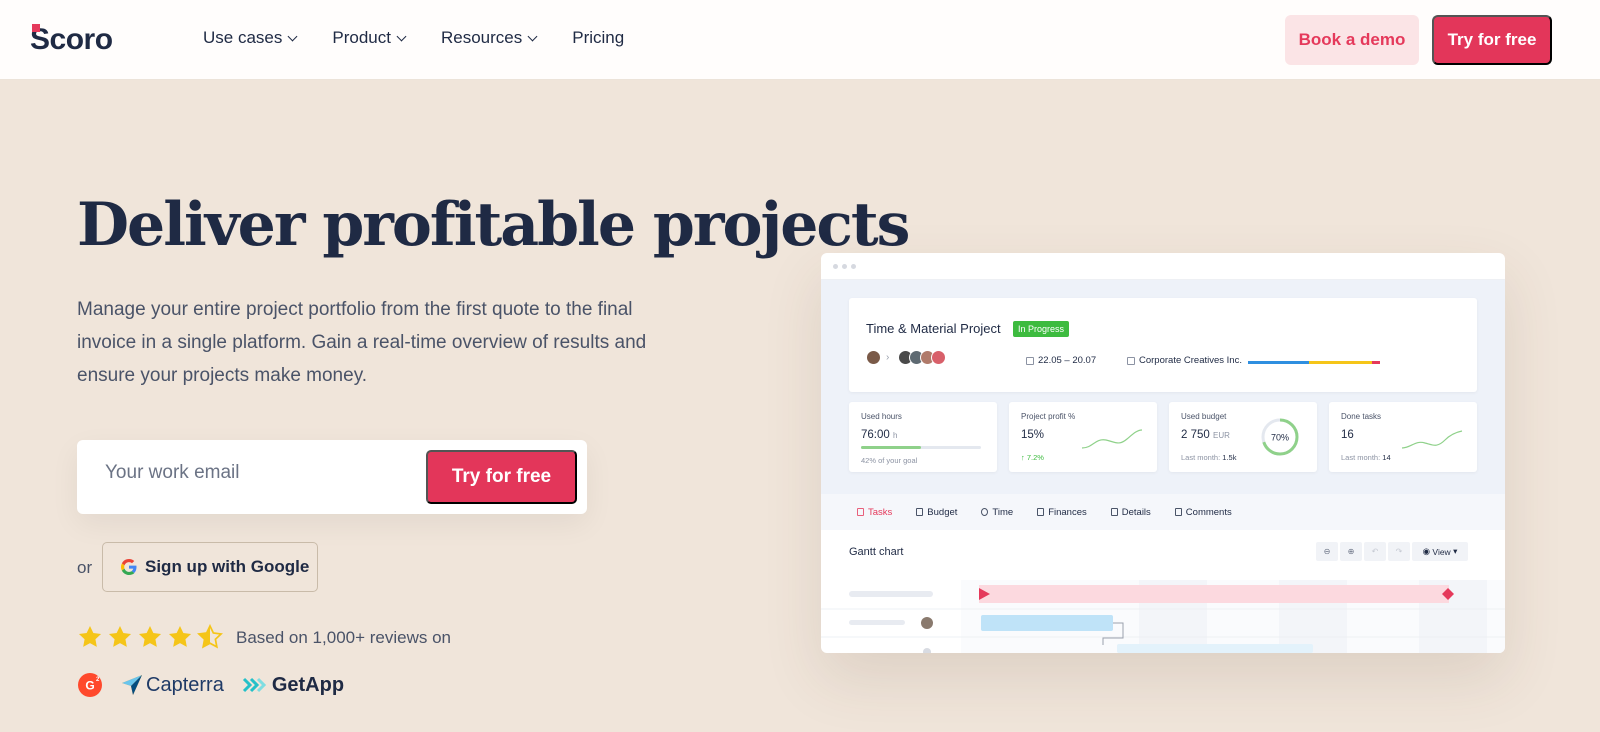 Image resolution: width=1600 pixels, height=732 pixels. Describe the element at coordinates (1062, 512) in the screenshot. I see `tab-finances: Finances` at that location.